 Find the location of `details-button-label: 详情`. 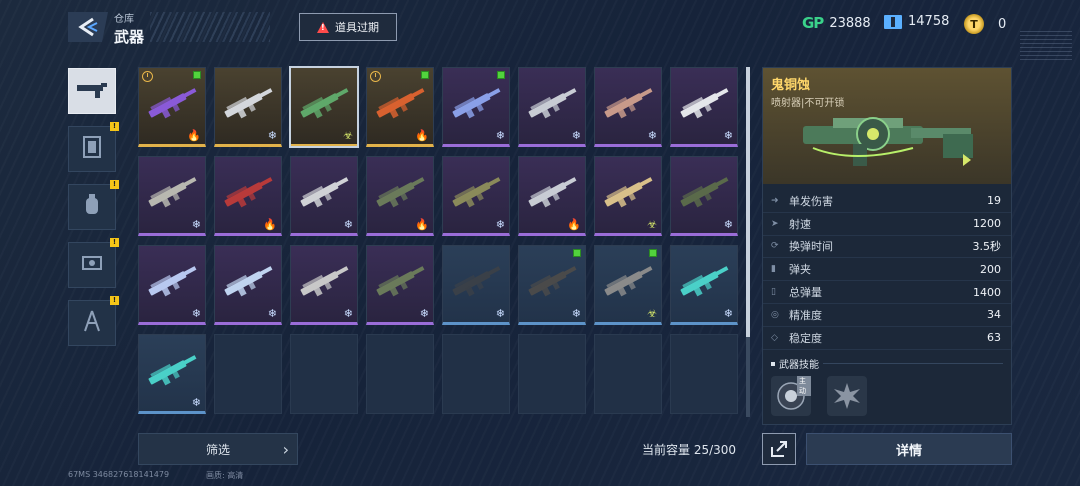

details-button-label: 详情 is located at coordinates (908, 451).